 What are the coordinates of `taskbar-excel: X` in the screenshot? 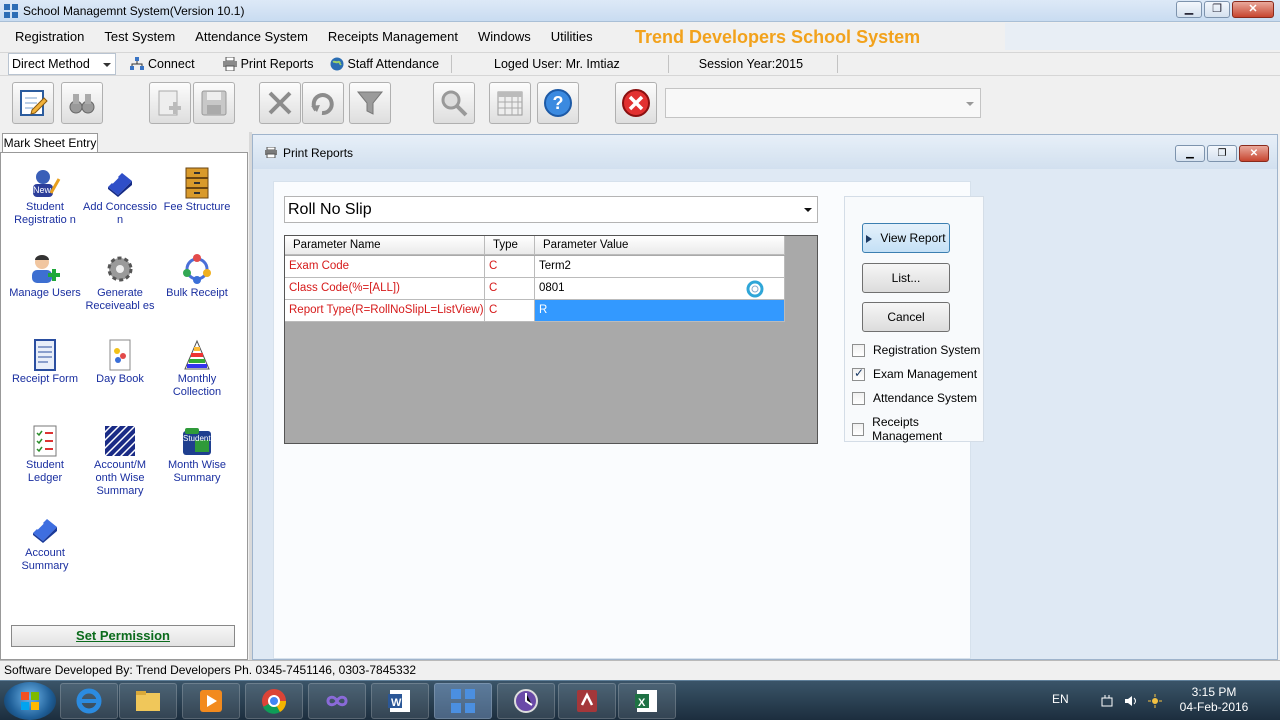 It's located at (647, 701).